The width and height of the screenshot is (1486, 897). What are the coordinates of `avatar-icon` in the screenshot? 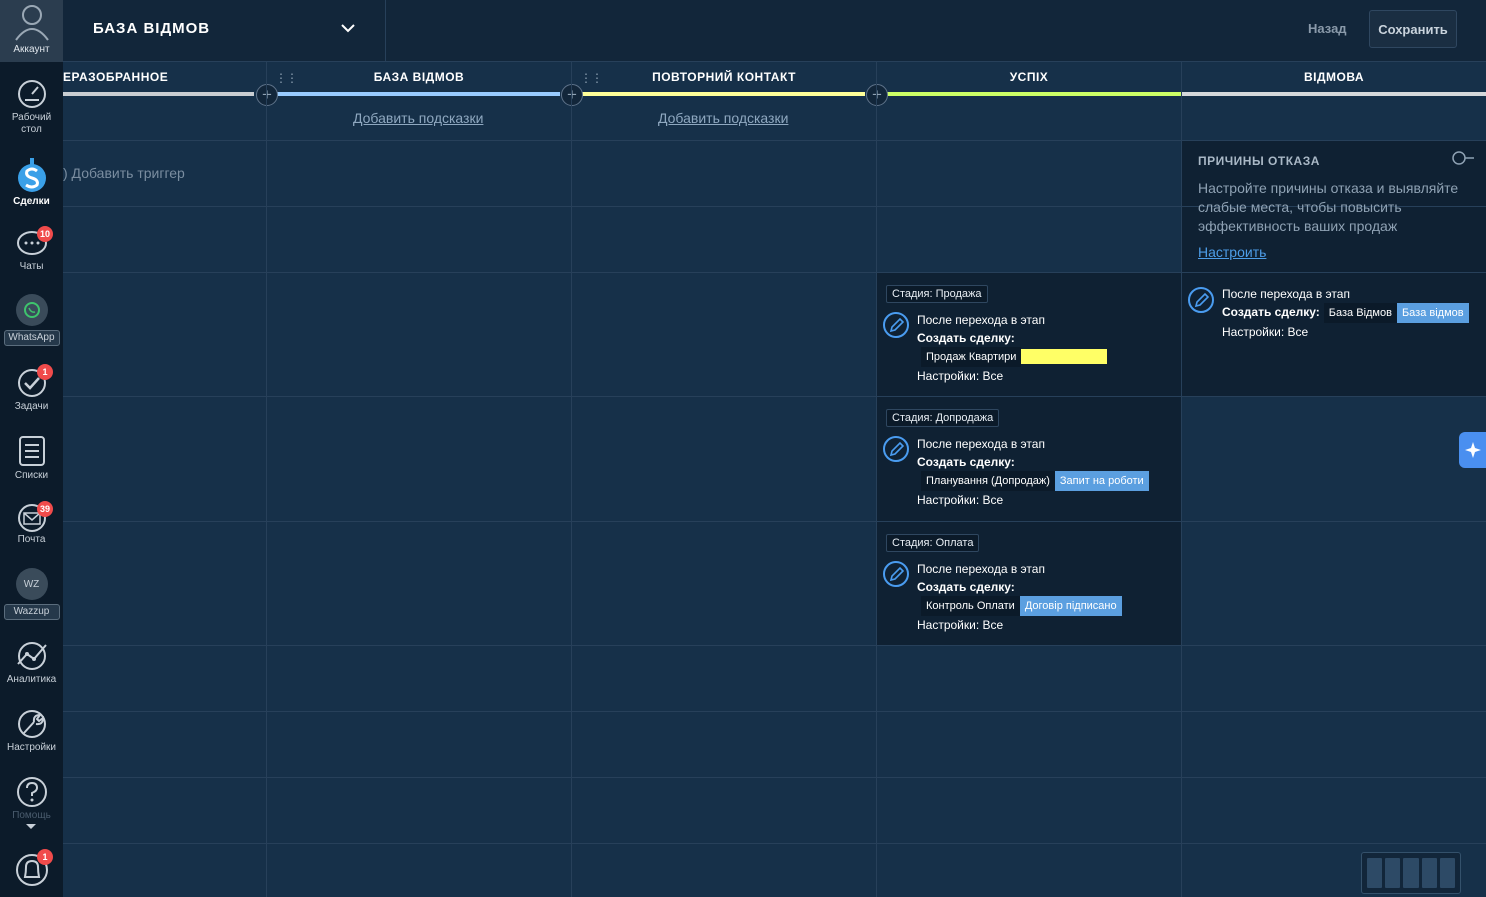 It's located at (31, 23).